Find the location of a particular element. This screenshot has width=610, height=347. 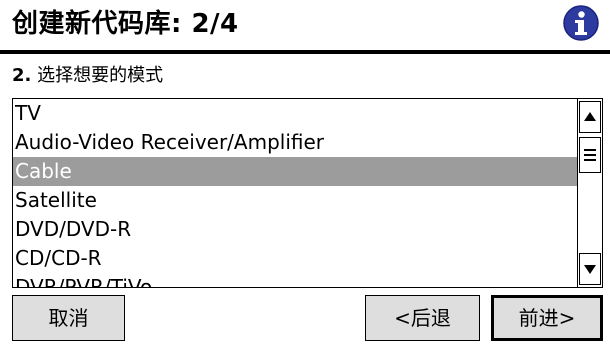

scroll-down-button is located at coordinates (590, 269).